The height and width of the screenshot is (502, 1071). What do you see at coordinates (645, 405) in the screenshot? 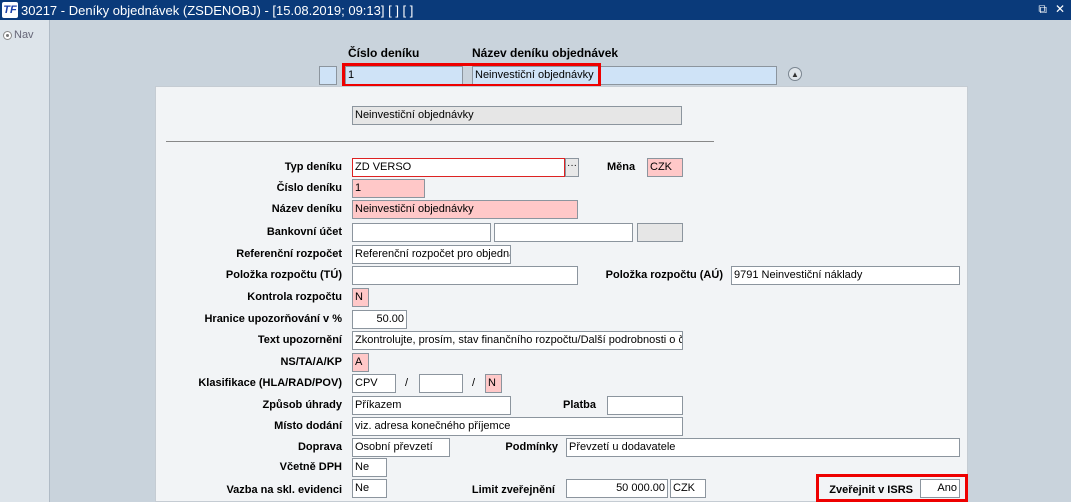
I see `platba-input` at bounding box center [645, 405].